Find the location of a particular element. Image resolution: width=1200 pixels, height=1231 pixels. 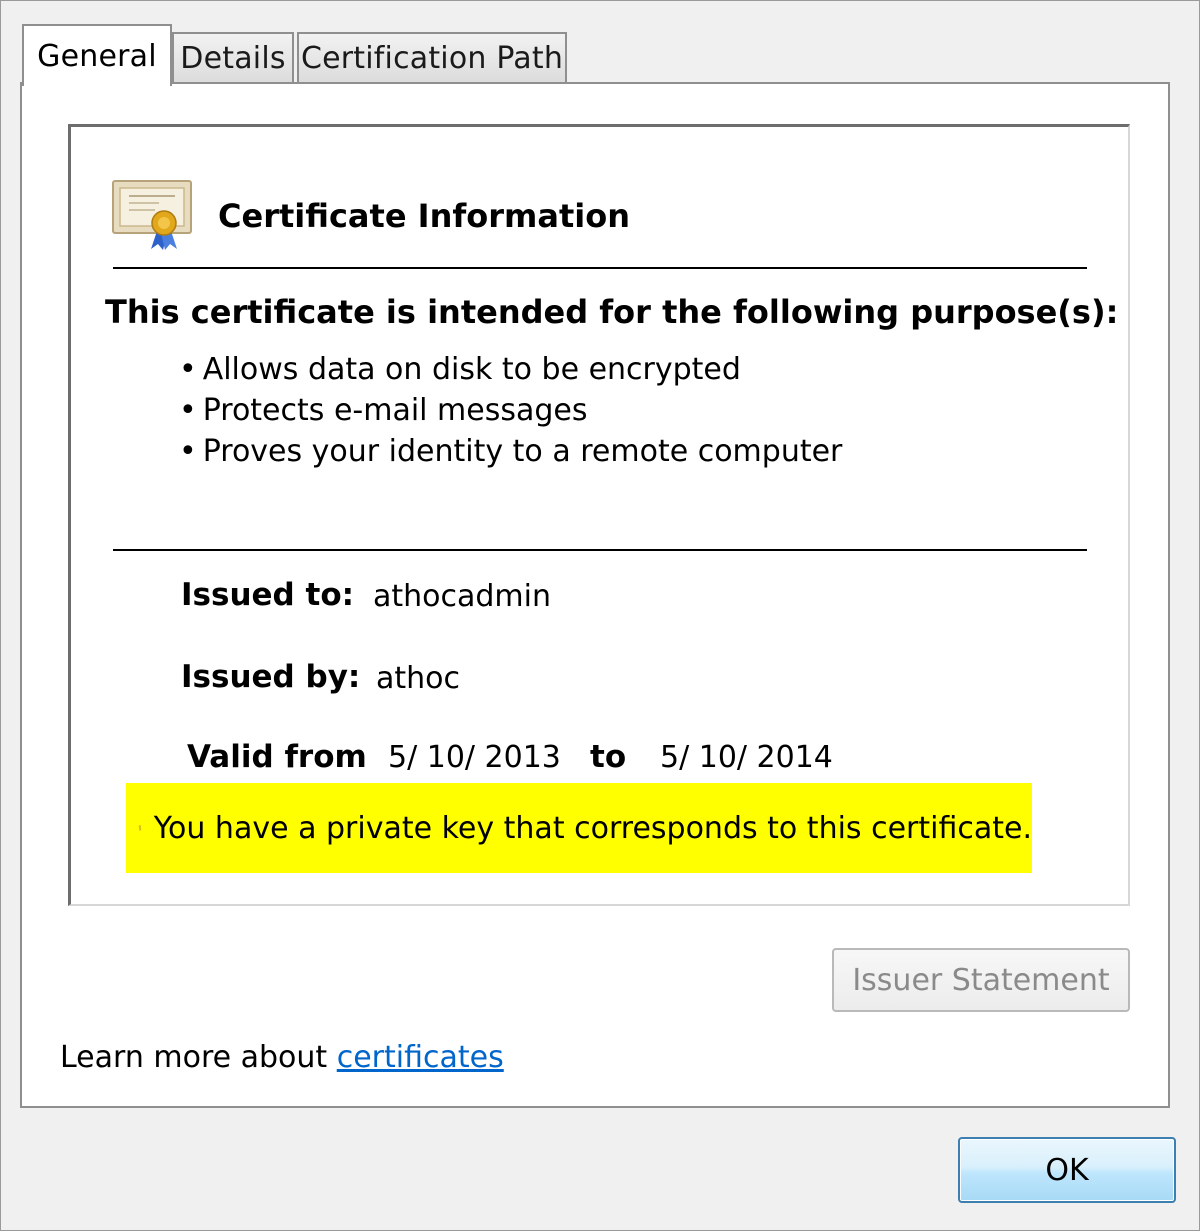

purpose-item: Allows data on disk to be encrypted is located at coordinates (510, 369).